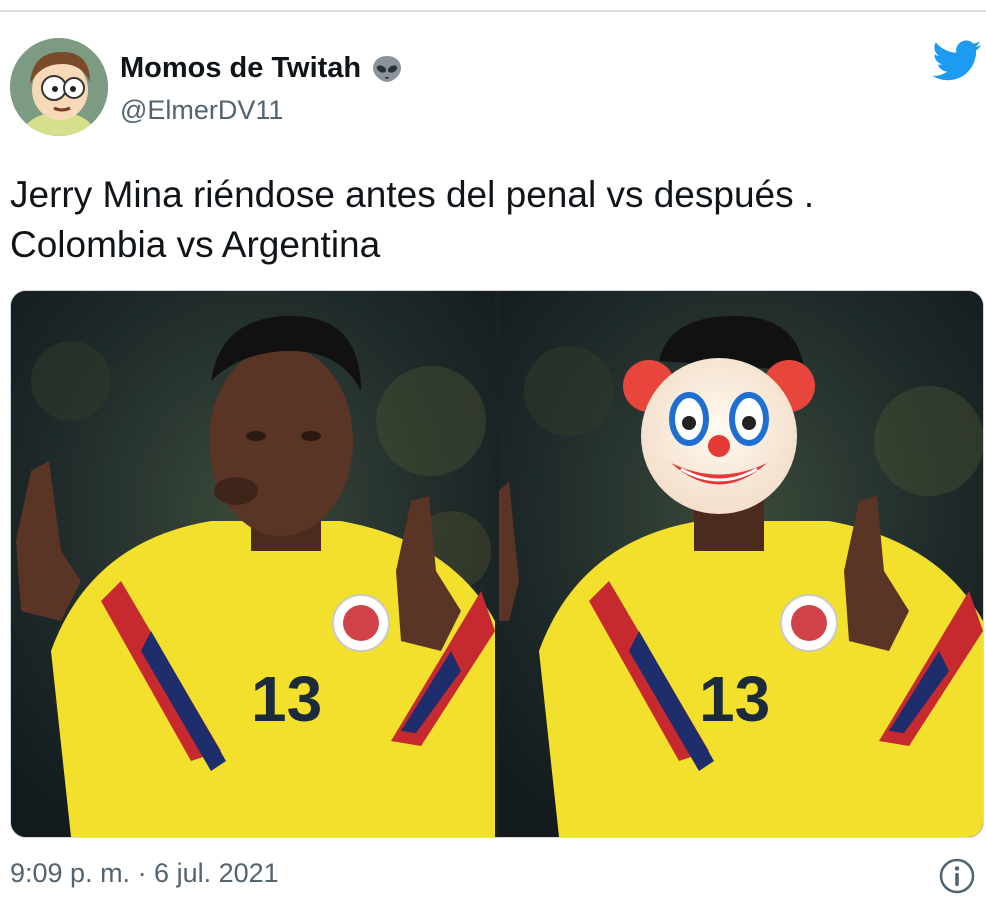 This screenshot has height=900, width=986. I want to click on top-divider, so click(493, 11).